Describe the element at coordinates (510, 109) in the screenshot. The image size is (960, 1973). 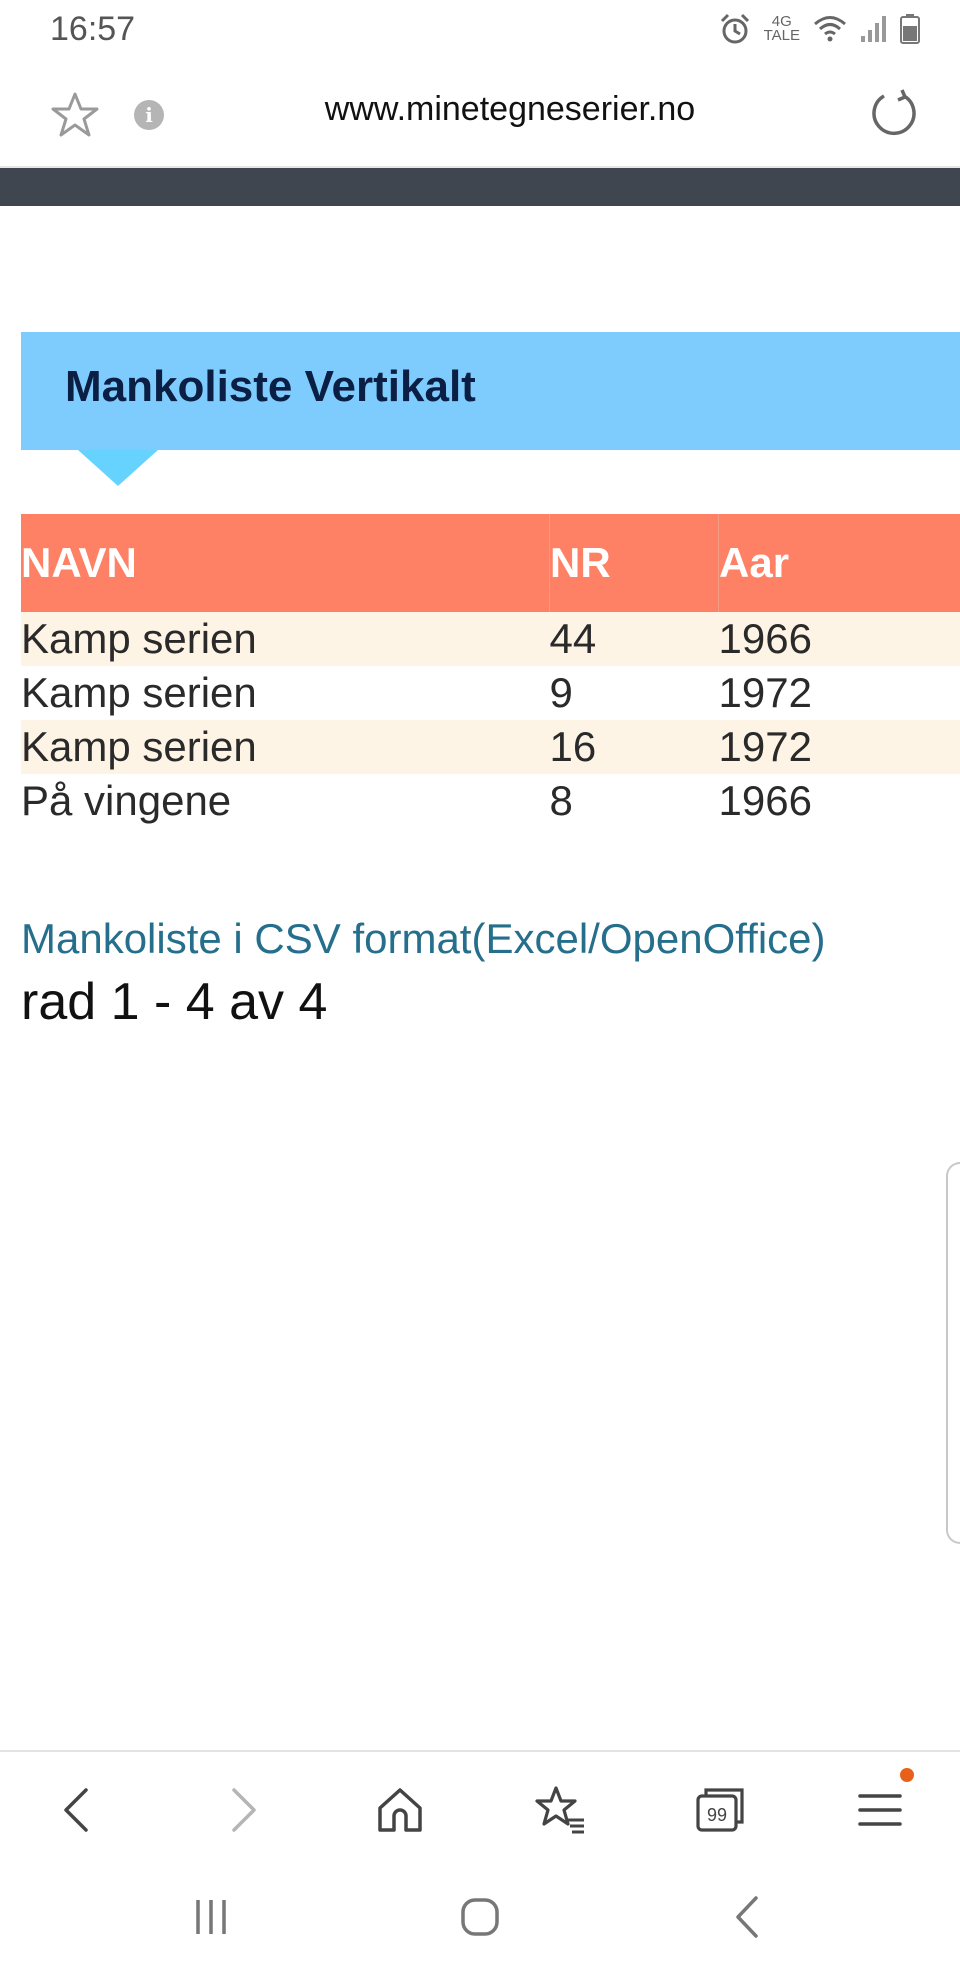
I see `url-text: www.minetegneserier.no` at that location.